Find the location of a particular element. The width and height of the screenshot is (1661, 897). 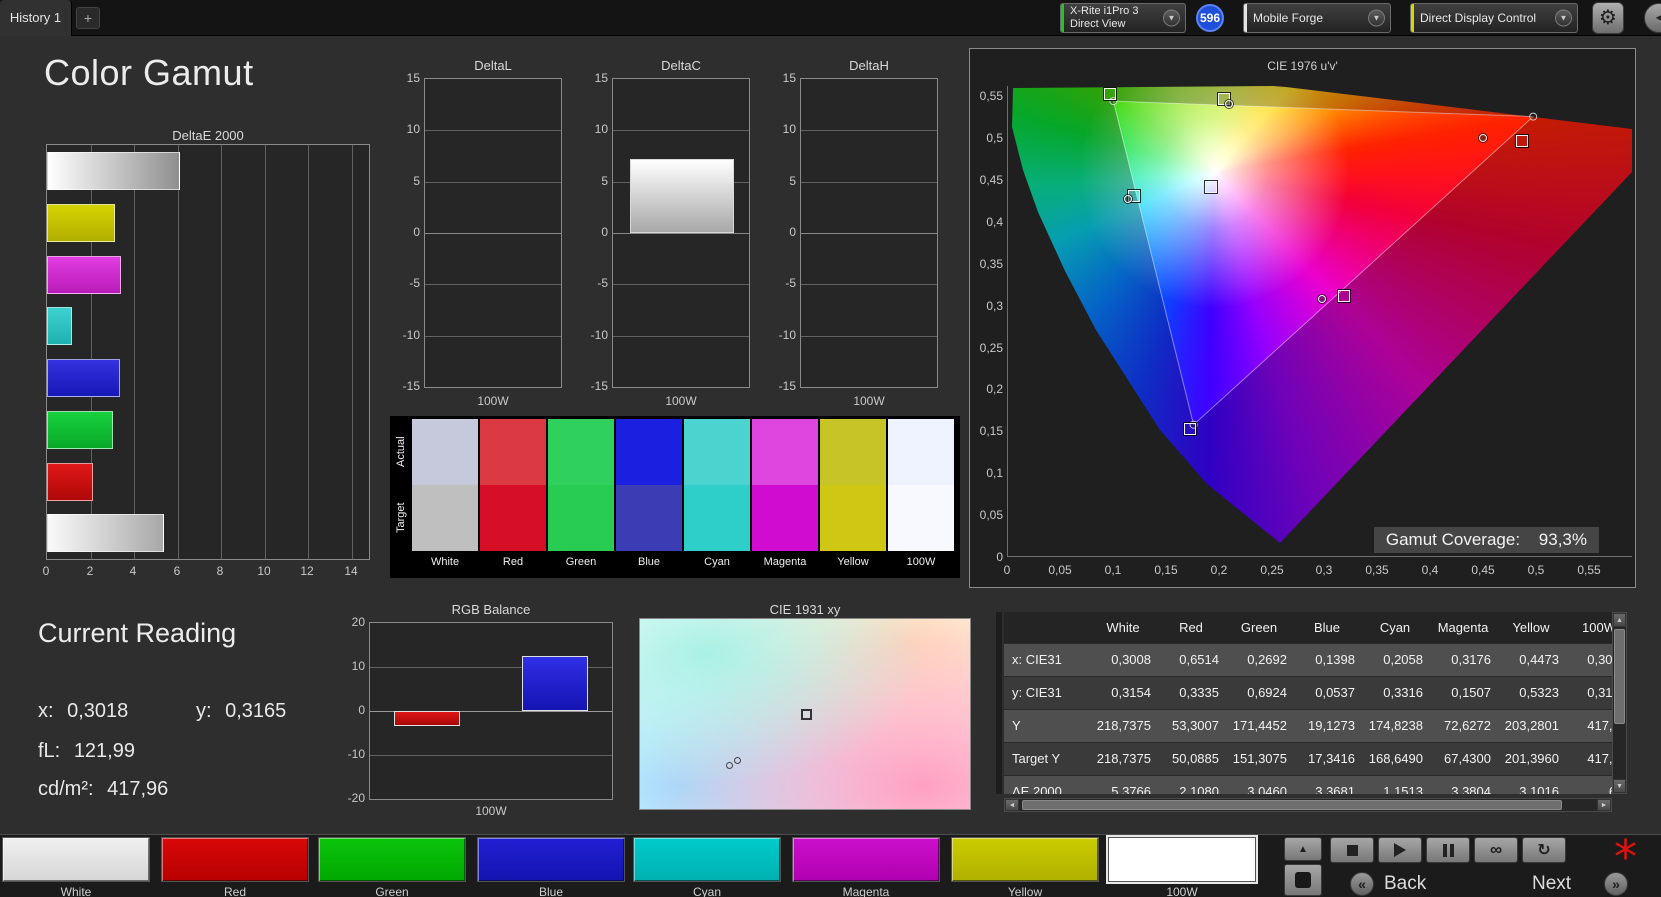

row-label: x: CIE31 is located at coordinates (1037, 659).